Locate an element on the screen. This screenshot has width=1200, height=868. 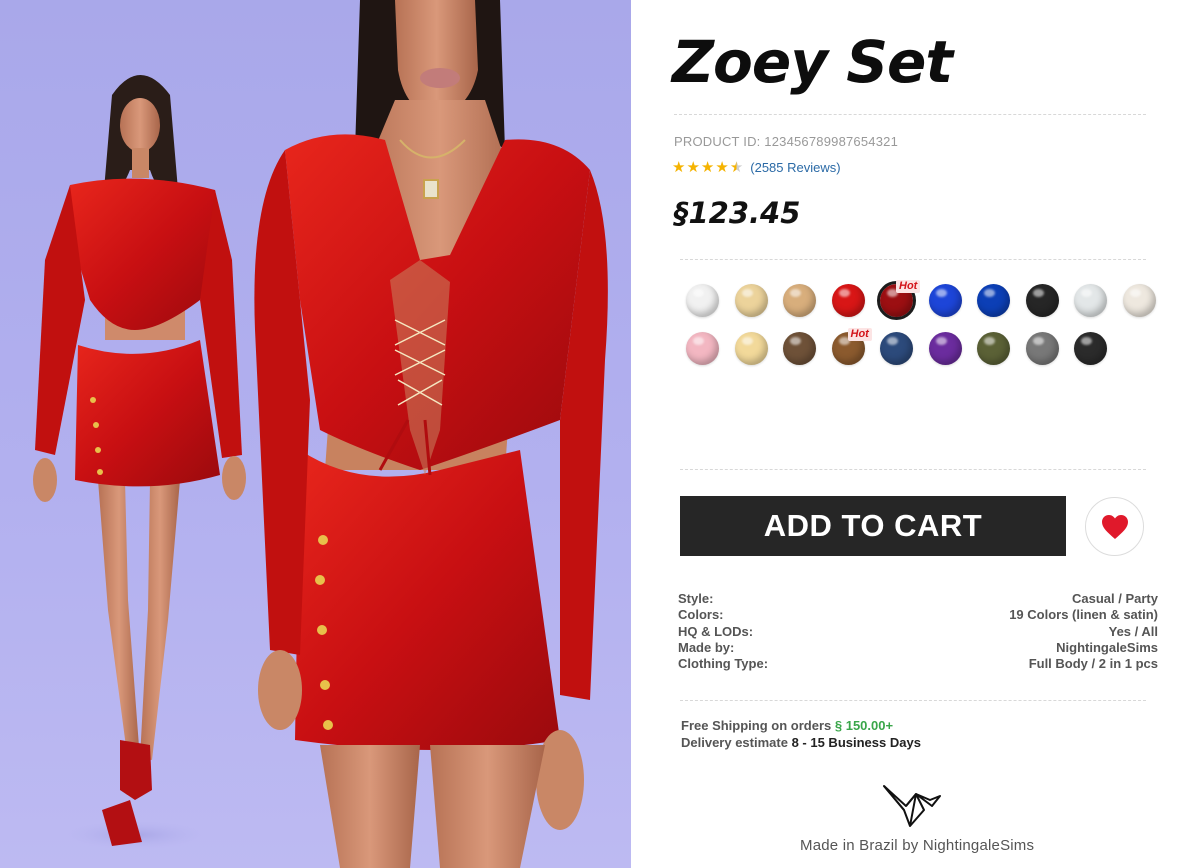
spec-label: HQ & LODs: is located at coordinates (716, 631).